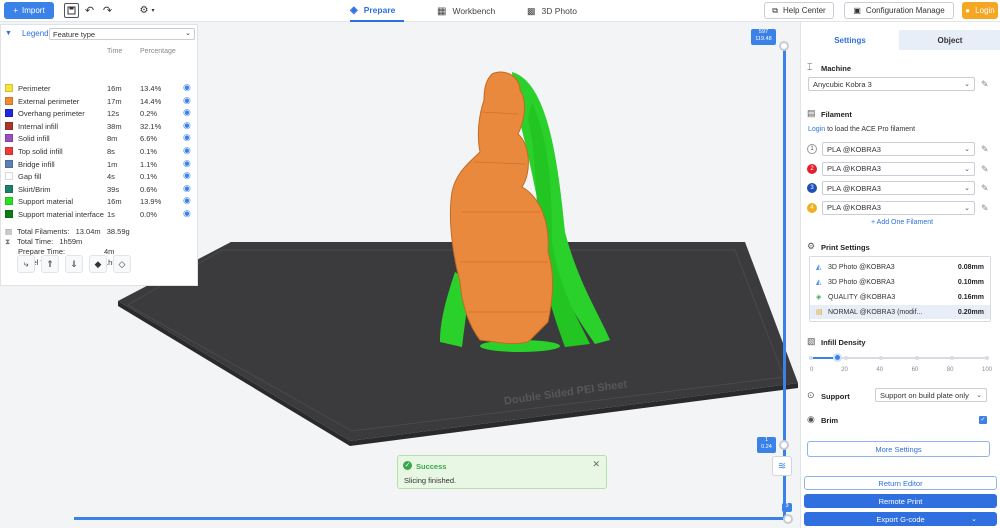  Describe the element at coordinates (784, 46) in the screenshot. I see `layer-top-handle` at that location.